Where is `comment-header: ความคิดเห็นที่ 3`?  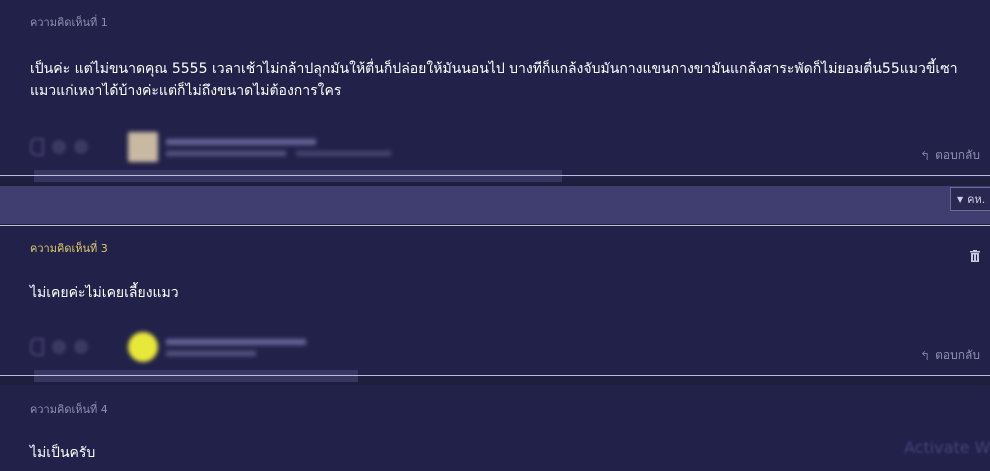 comment-header: ความคิดเห็นที่ 3 is located at coordinates (69, 248).